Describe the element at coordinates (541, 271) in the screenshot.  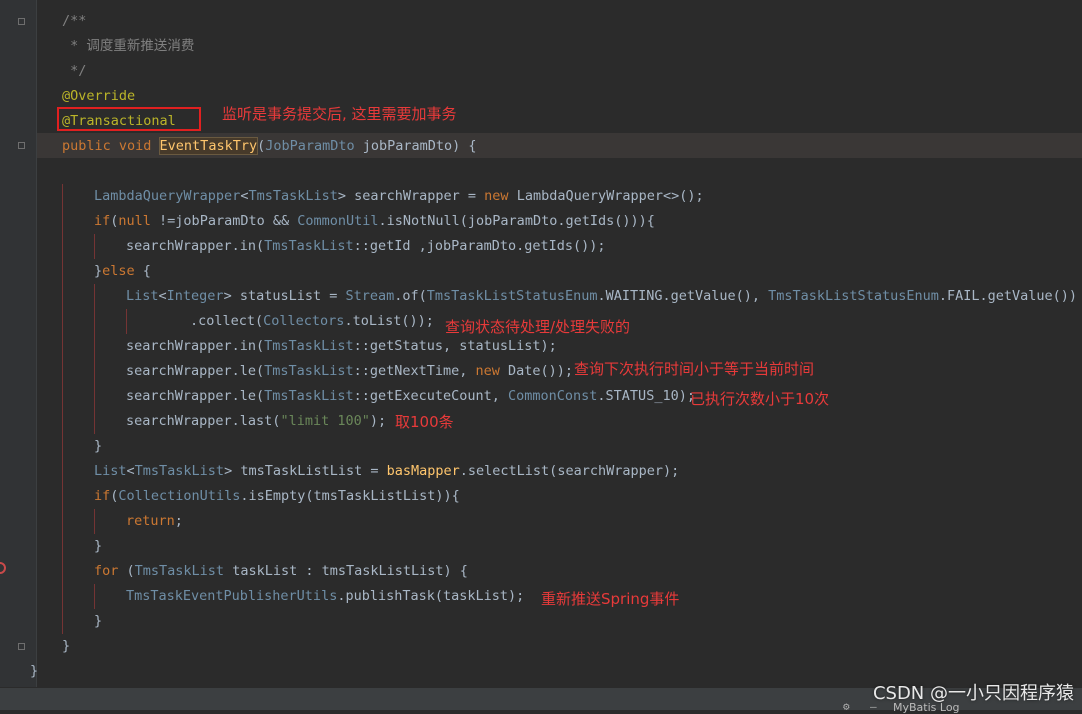
I see `code-line: }else {` at that location.